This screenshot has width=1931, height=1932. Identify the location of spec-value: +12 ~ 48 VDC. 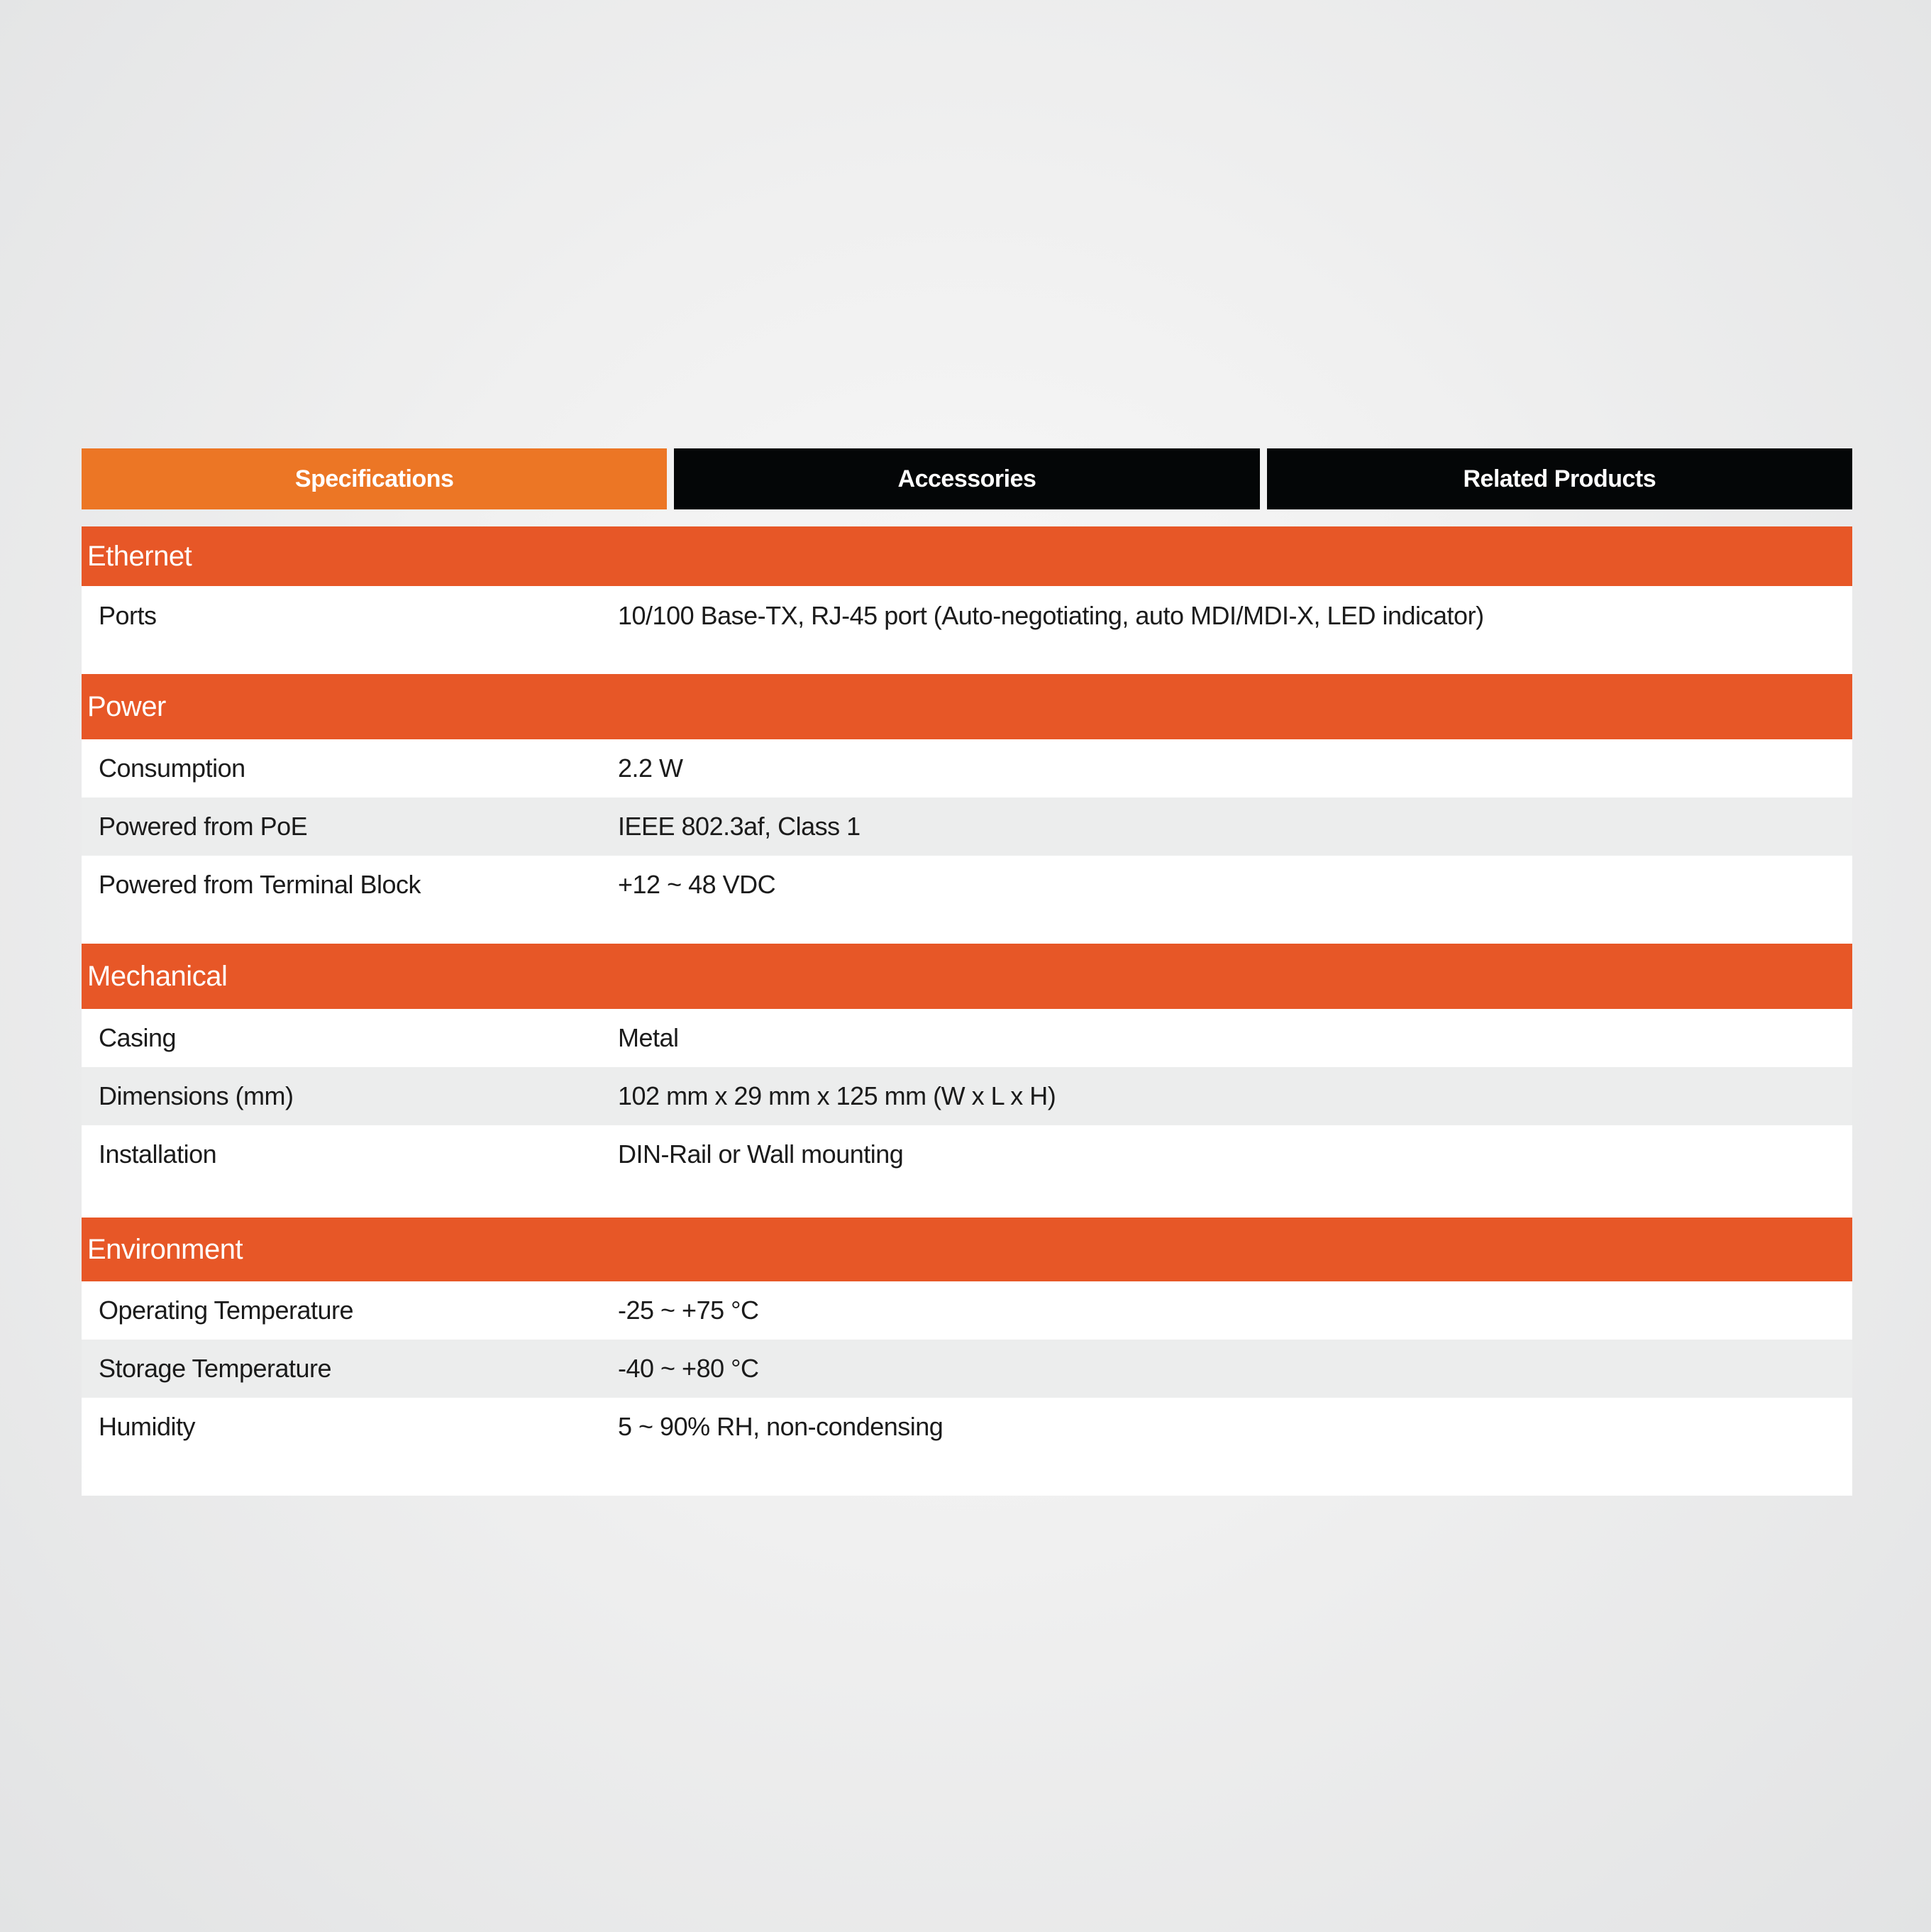
(697, 885).